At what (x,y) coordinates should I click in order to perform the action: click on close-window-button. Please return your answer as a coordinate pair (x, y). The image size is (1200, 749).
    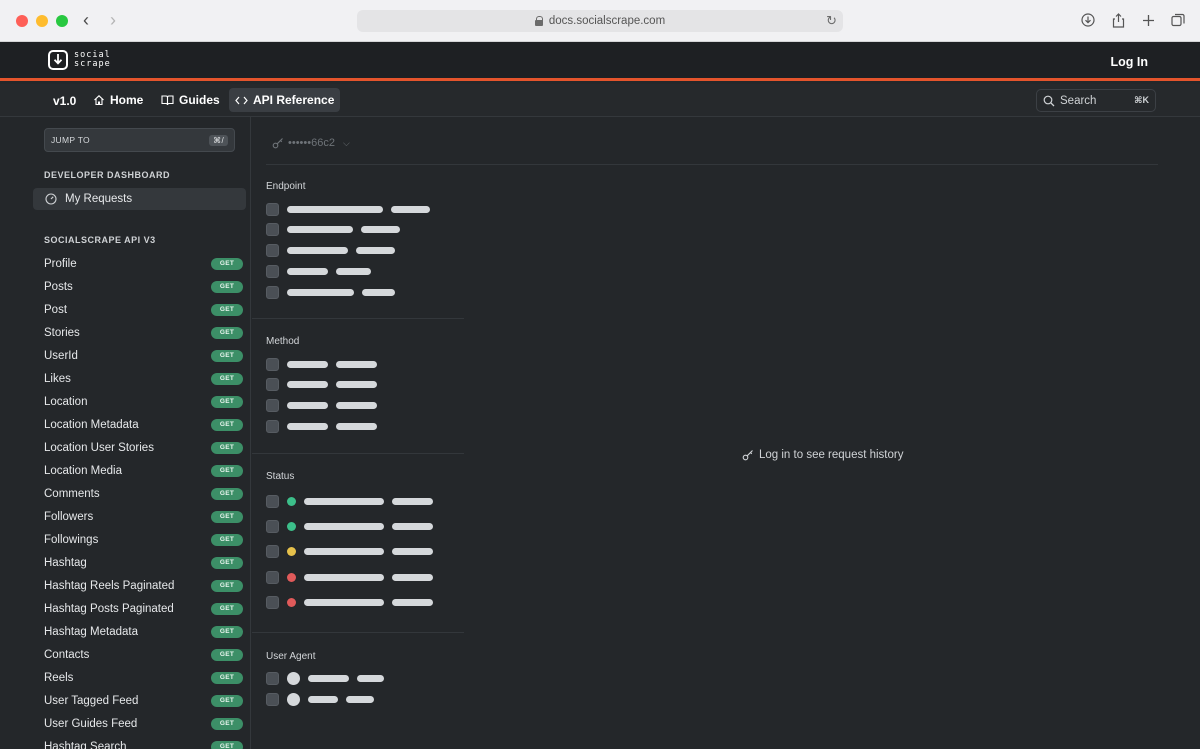
    Looking at the image, I should click on (22, 21).